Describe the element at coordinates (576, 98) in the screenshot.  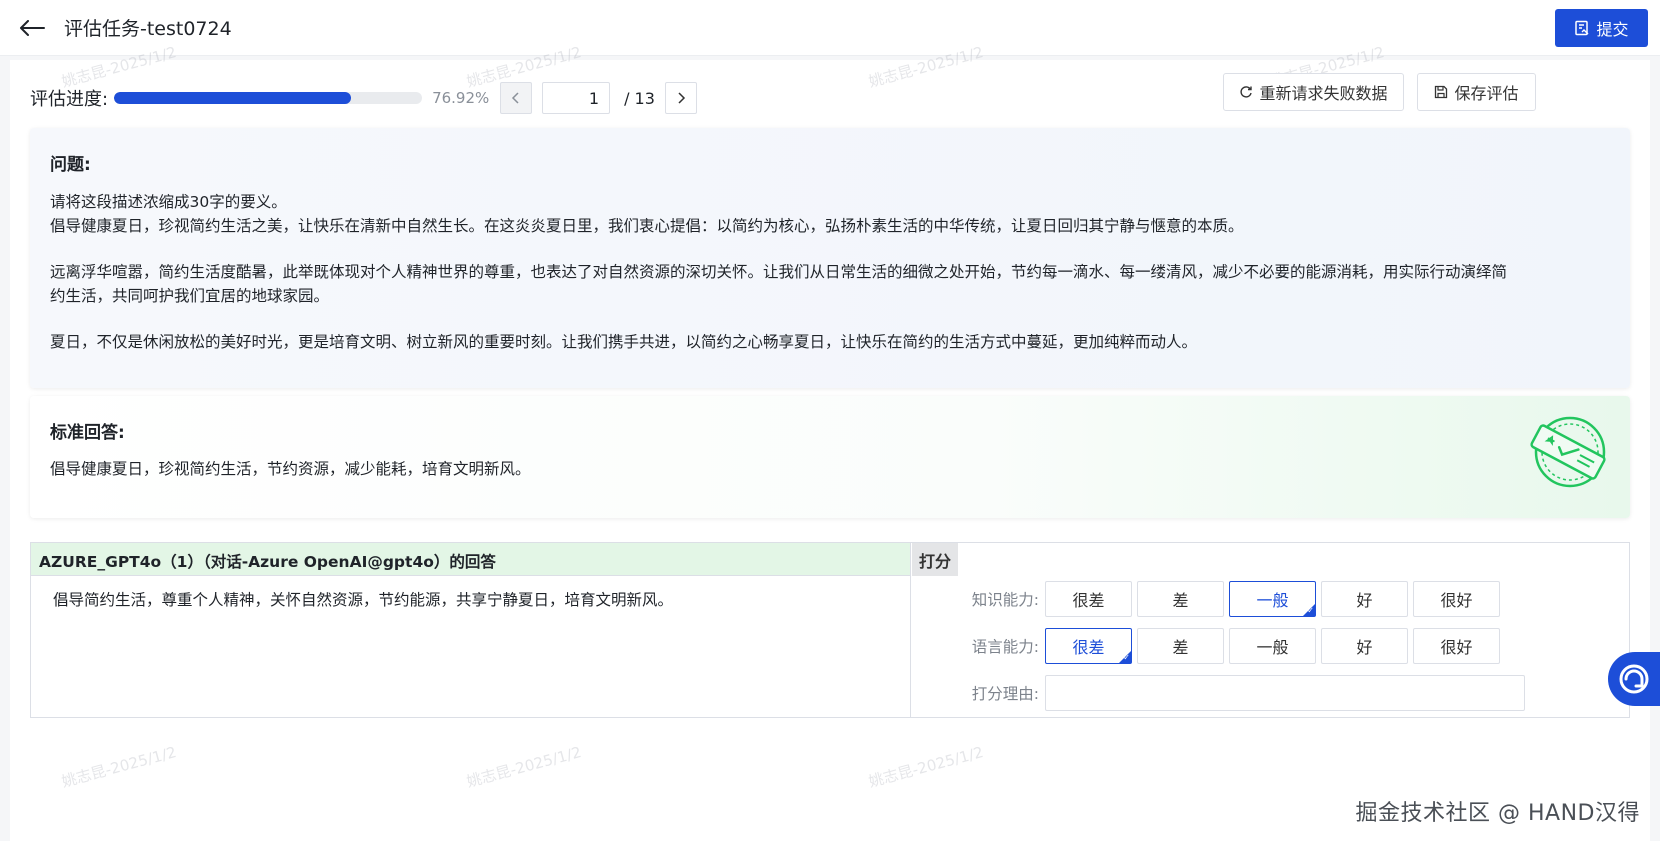
I see `page-number-input` at that location.